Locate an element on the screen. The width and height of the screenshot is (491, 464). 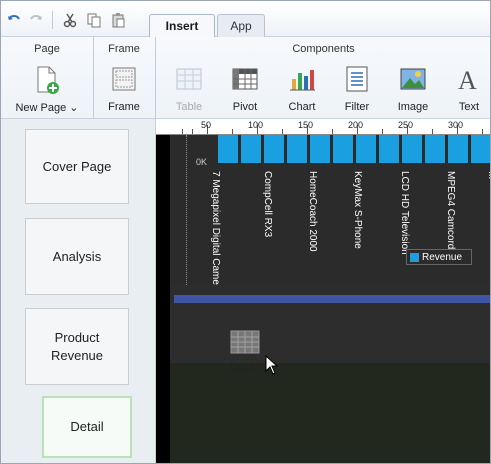
x-tick-label: HomeCoach 2000 is located at coordinates (312, 211).